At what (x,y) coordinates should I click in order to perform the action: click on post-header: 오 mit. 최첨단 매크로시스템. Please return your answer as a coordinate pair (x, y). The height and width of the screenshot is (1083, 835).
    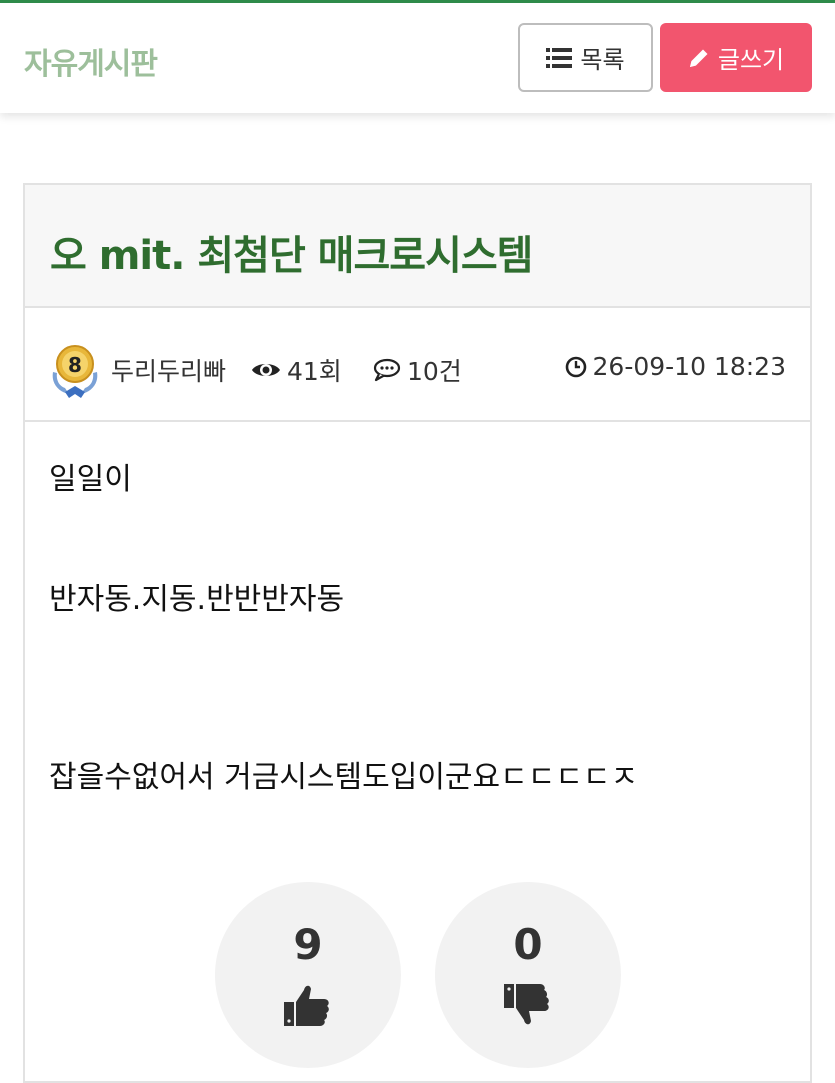
    Looking at the image, I should click on (417, 246).